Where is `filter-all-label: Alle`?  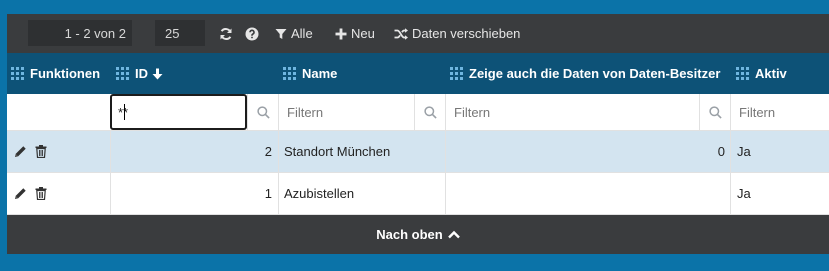 filter-all-label: Alle is located at coordinates (302, 33).